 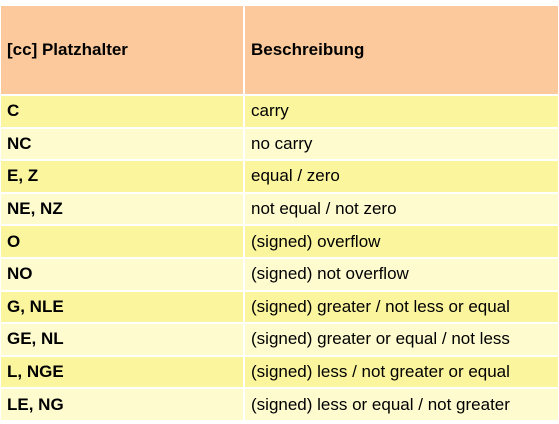 What do you see at coordinates (401, 51) in the screenshot?
I see `header-description: Beschreibung` at bounding box center [401, 51].